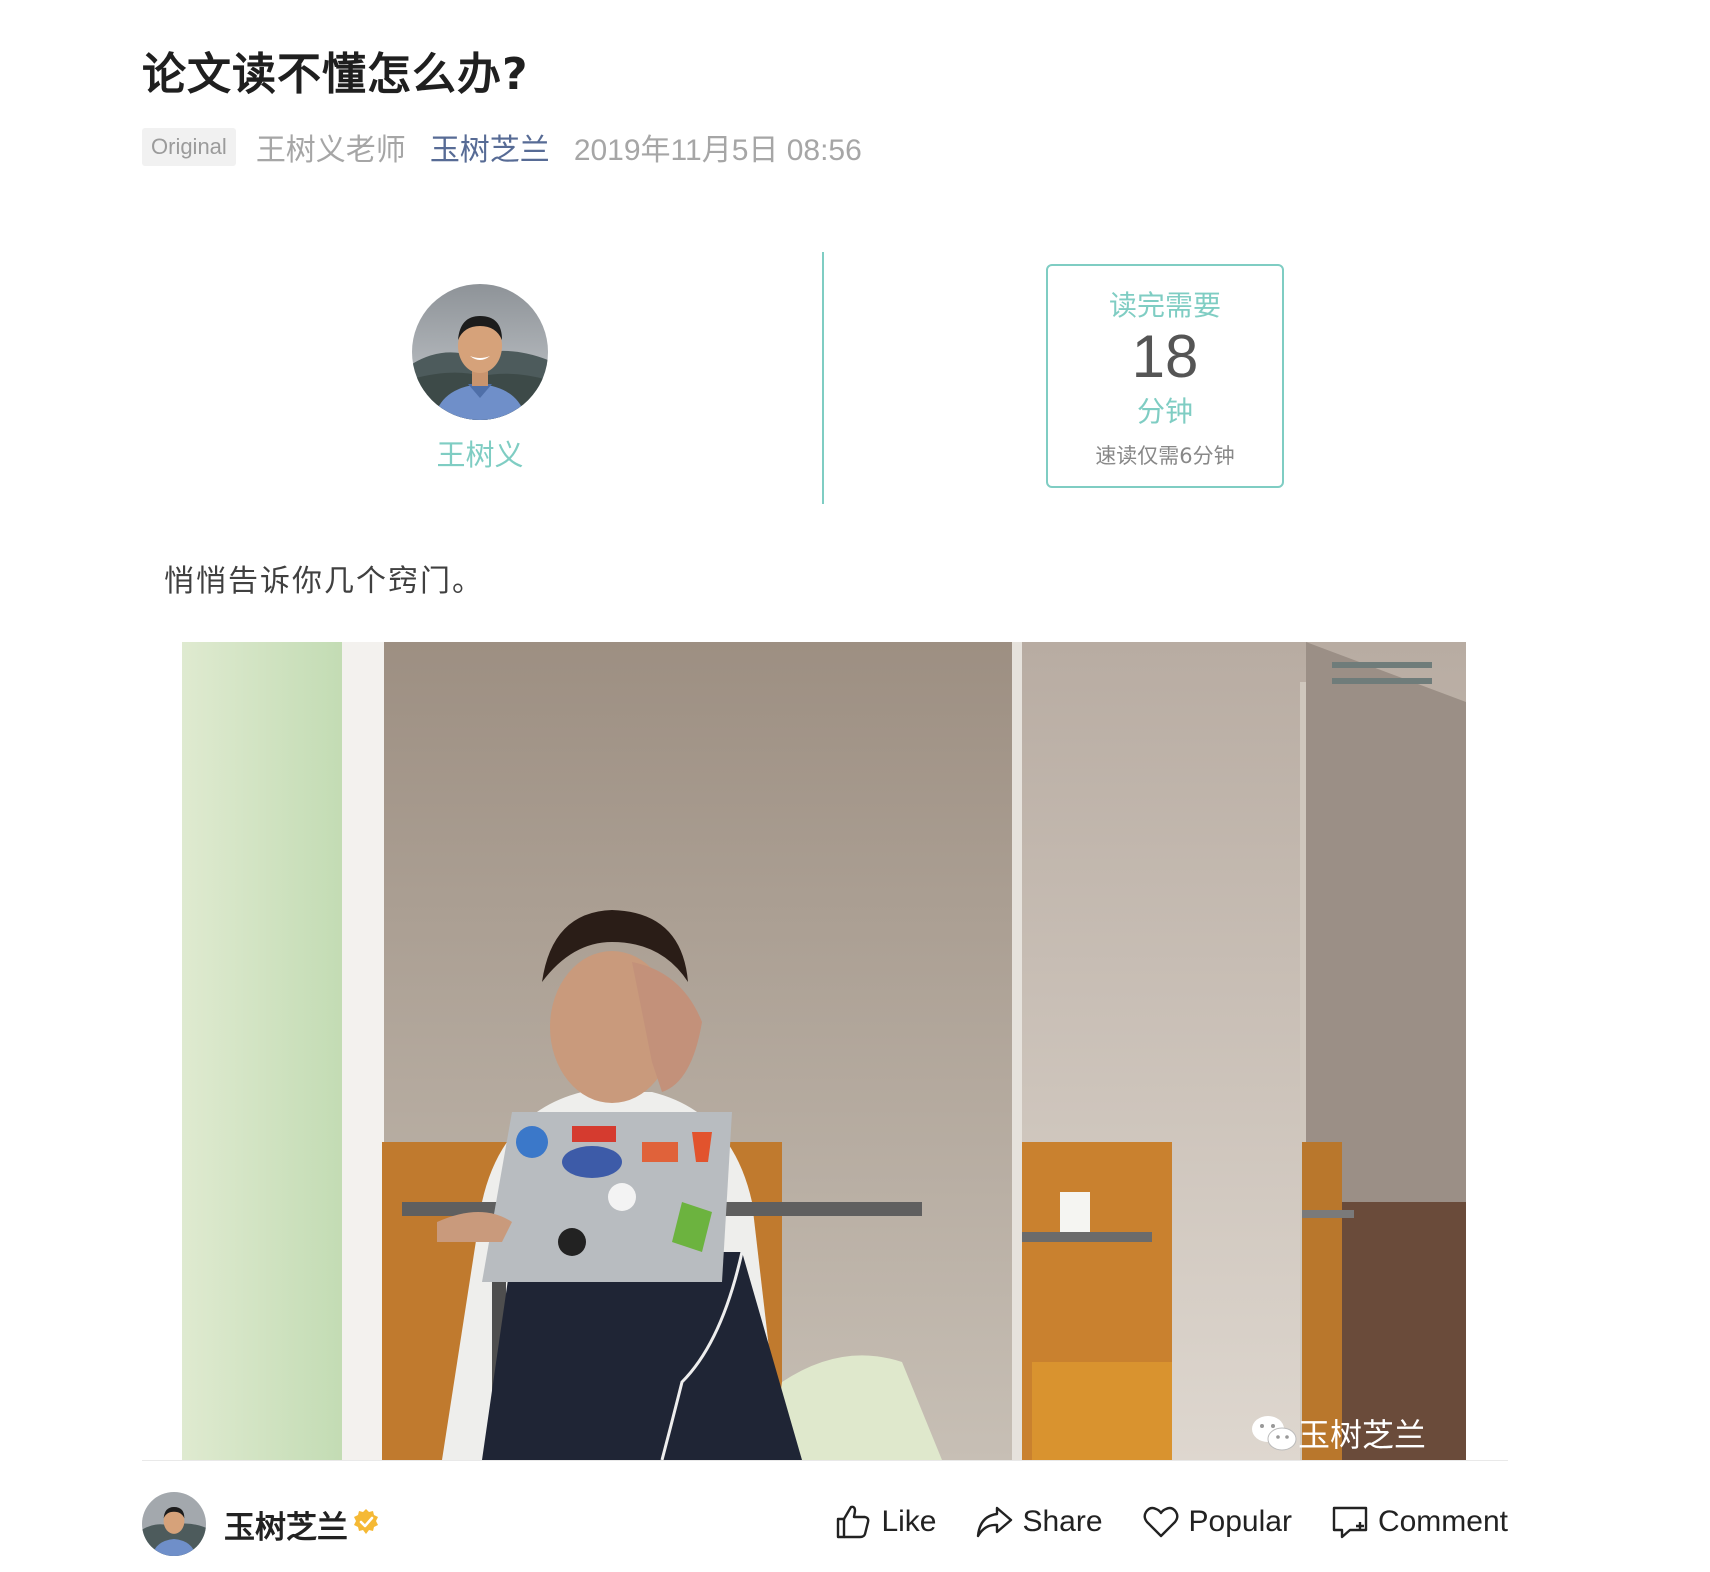 This screenshot has height=1572, width=1710. What do you see at coordinates (324, 581) in the screenshot?
I see `intro-paragraph: 悄悄告诉你几个窍门。` at bounding box center [324, 581].